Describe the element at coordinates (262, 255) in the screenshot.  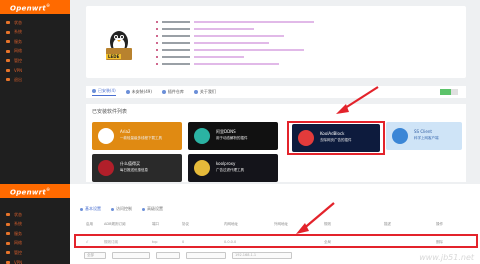
I see `select-input: 192.168.1.1` at that location.